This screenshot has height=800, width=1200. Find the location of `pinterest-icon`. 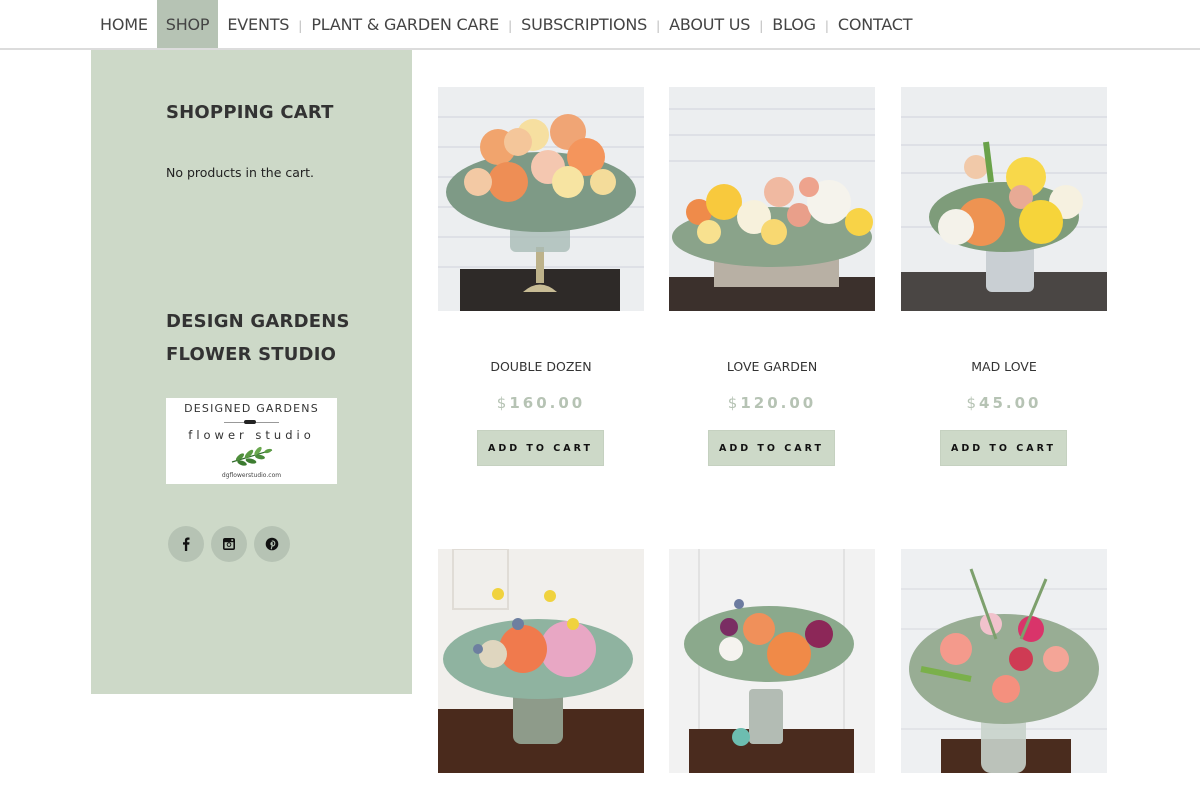

pinterest-icon is located at coordinates (272, 544).